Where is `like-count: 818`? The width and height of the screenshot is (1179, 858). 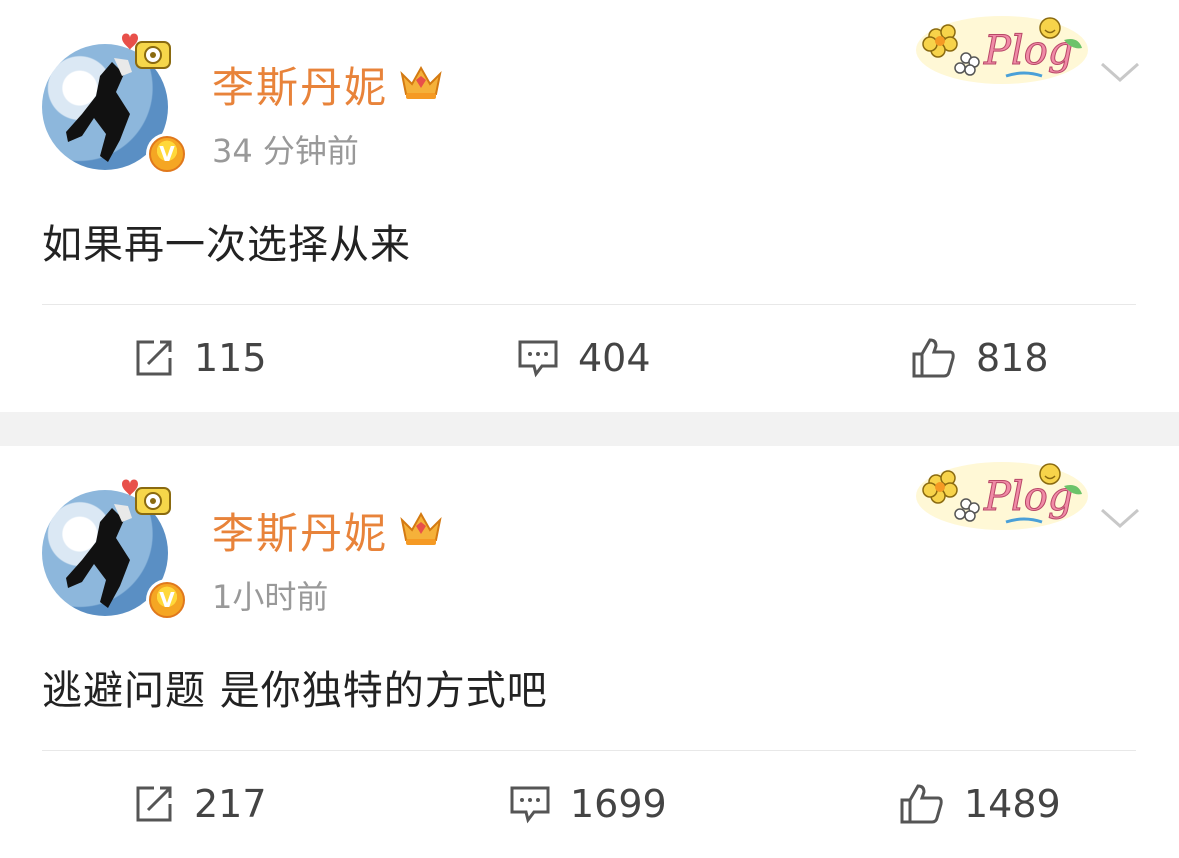
like-count: 818 is located at coordinates (1012, 358).